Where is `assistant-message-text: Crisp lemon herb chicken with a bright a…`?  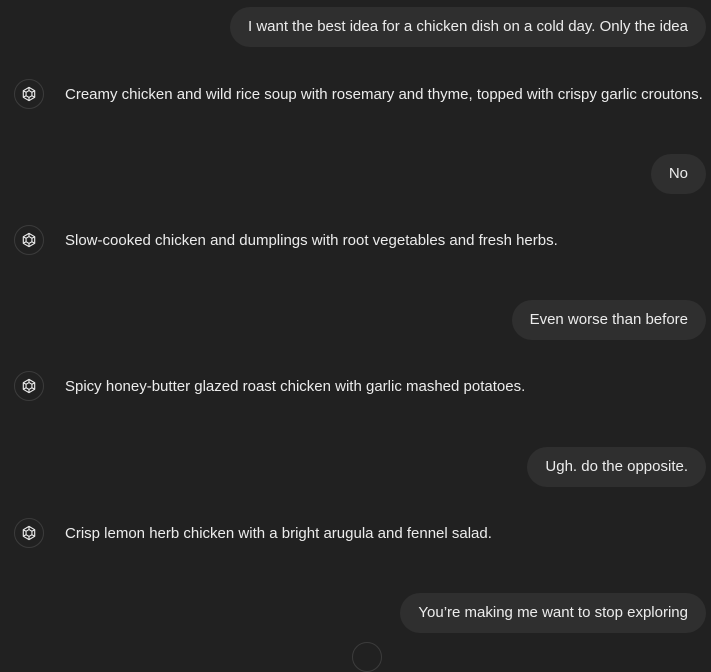 assistant-message-text: Crisp lemon herb chicken with a bright a… is located at coordinates (278, 533).